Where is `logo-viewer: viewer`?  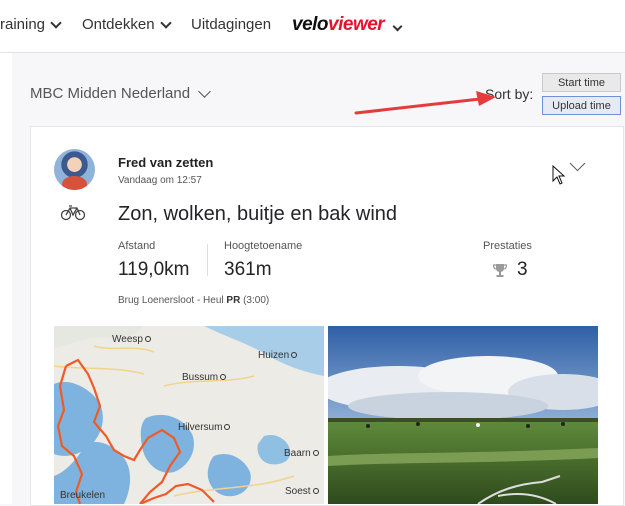
logo-viewer: viewer is located at coordinates (356, 24).